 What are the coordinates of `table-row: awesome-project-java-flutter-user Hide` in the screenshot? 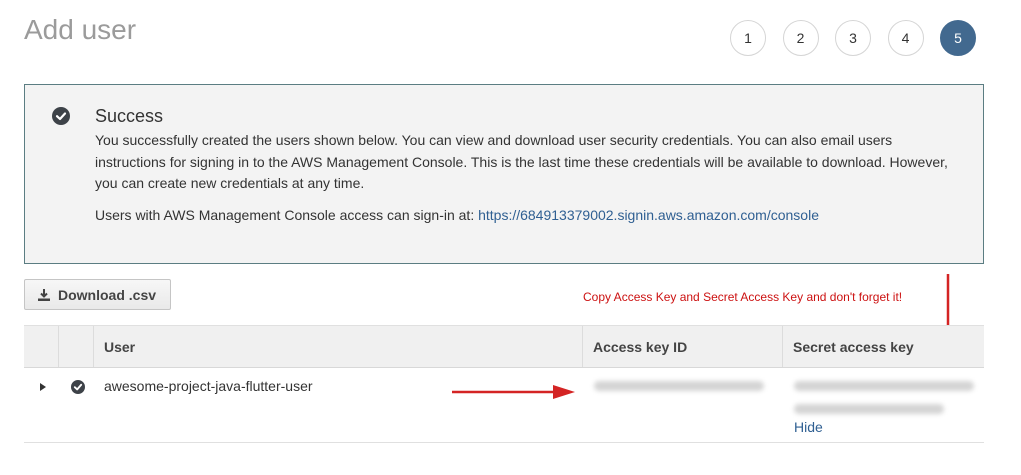 It's located at (504, 405).